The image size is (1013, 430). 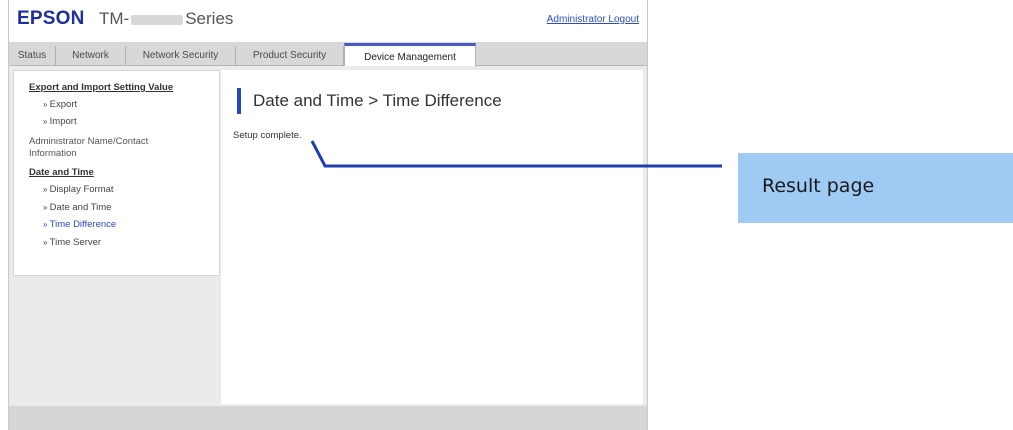 What do you see at coordinates (875, 188) in the screenshot?
I see `callout-box: Result page` at bounding box center [875, 188].